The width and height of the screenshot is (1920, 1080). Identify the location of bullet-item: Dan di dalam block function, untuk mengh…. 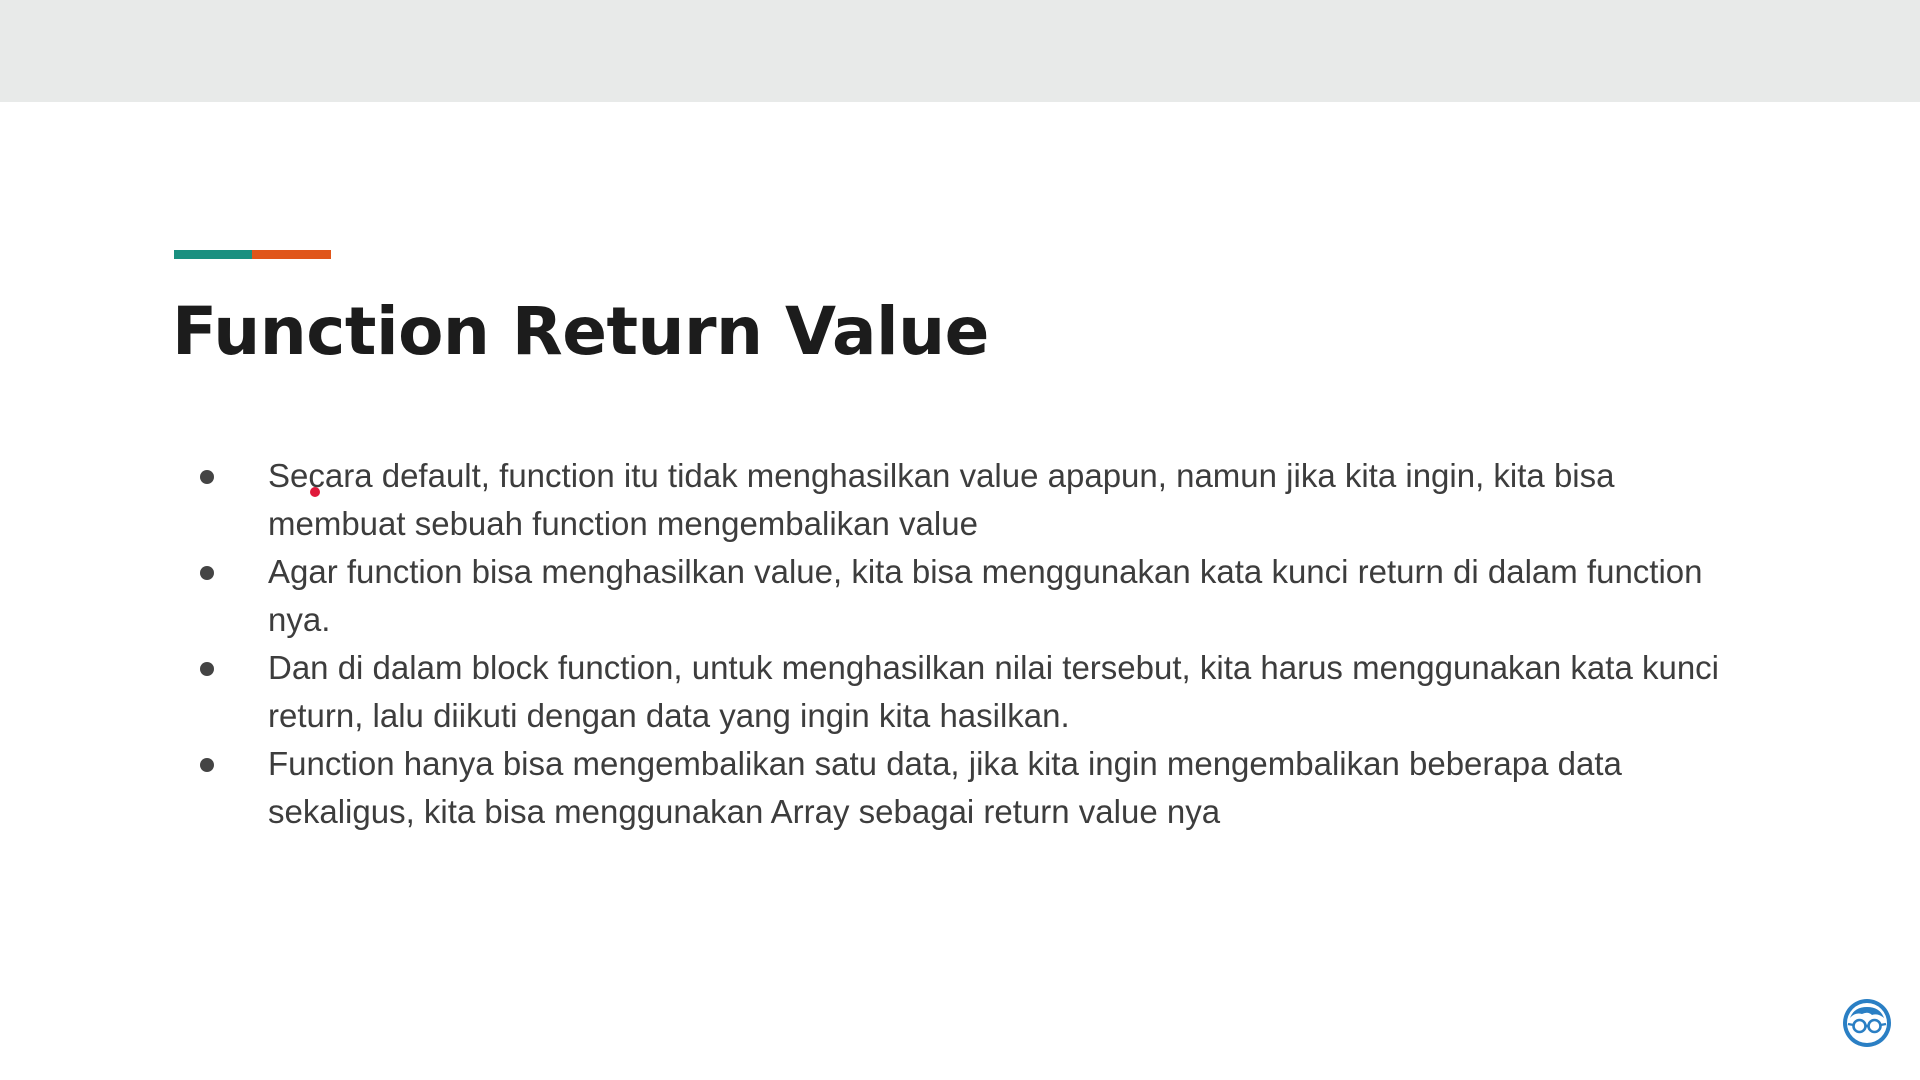
(980, 692).